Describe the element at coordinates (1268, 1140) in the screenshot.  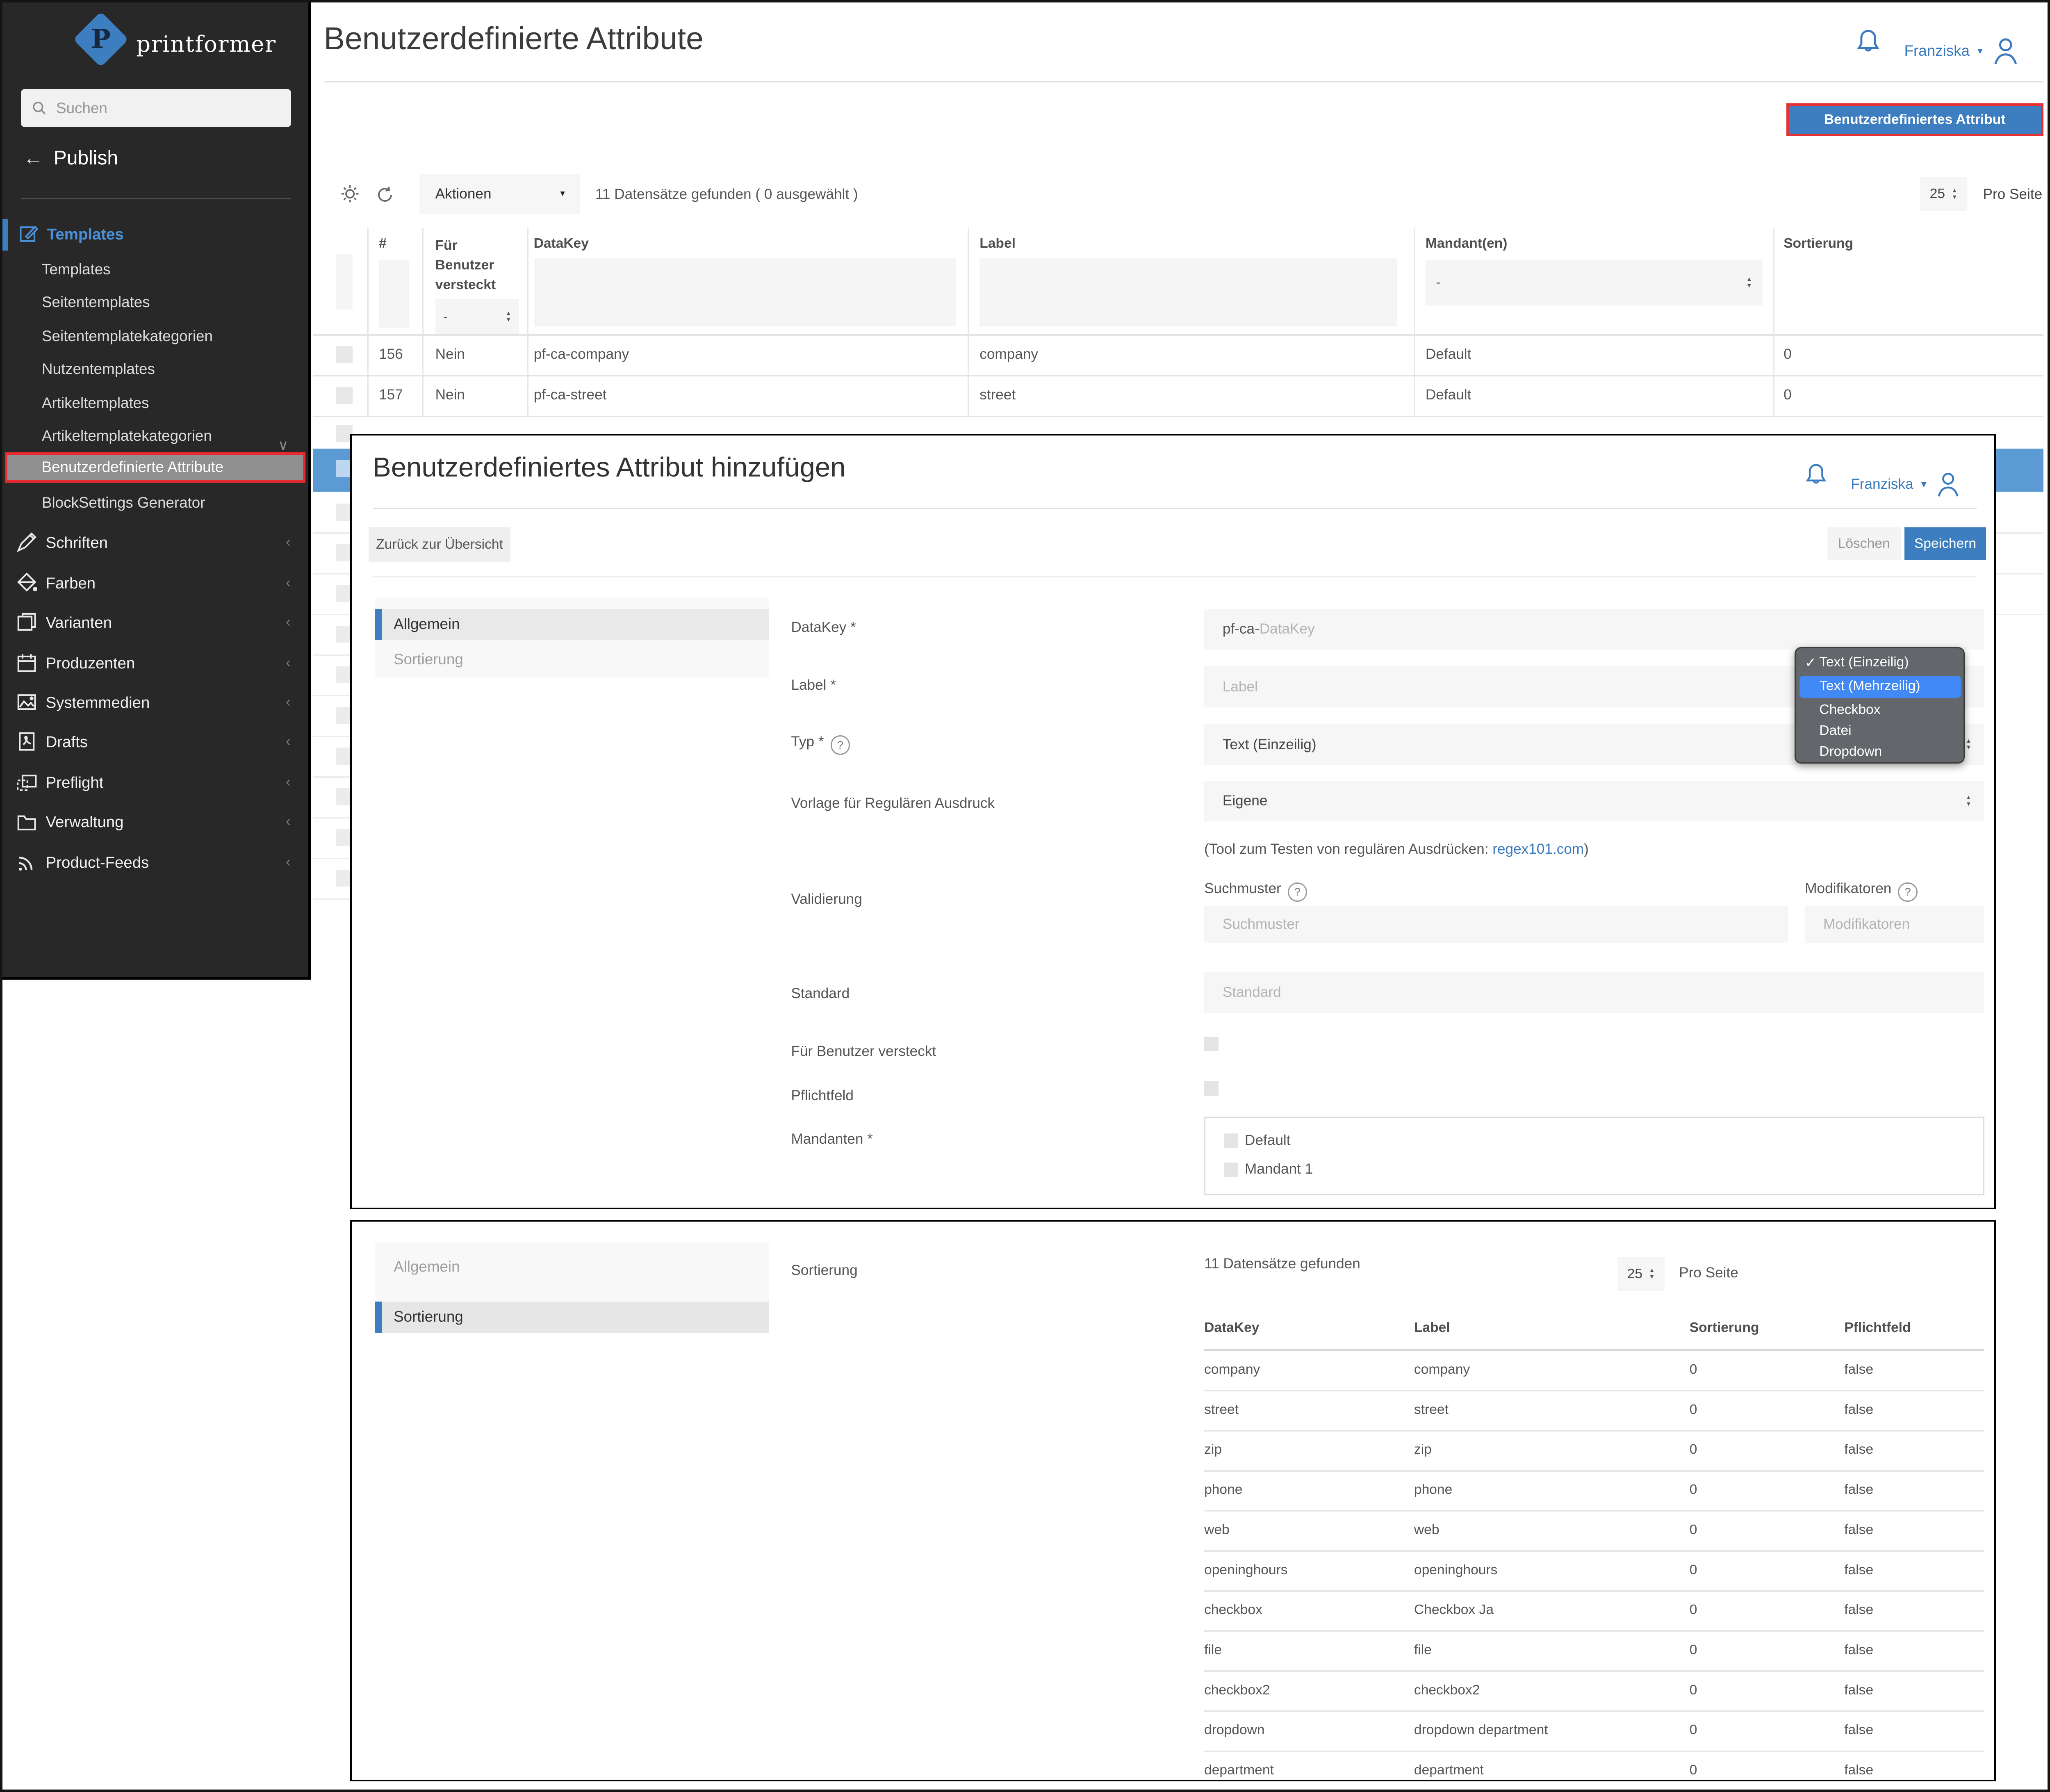
I see `mandant-default-label: Default` at that location.